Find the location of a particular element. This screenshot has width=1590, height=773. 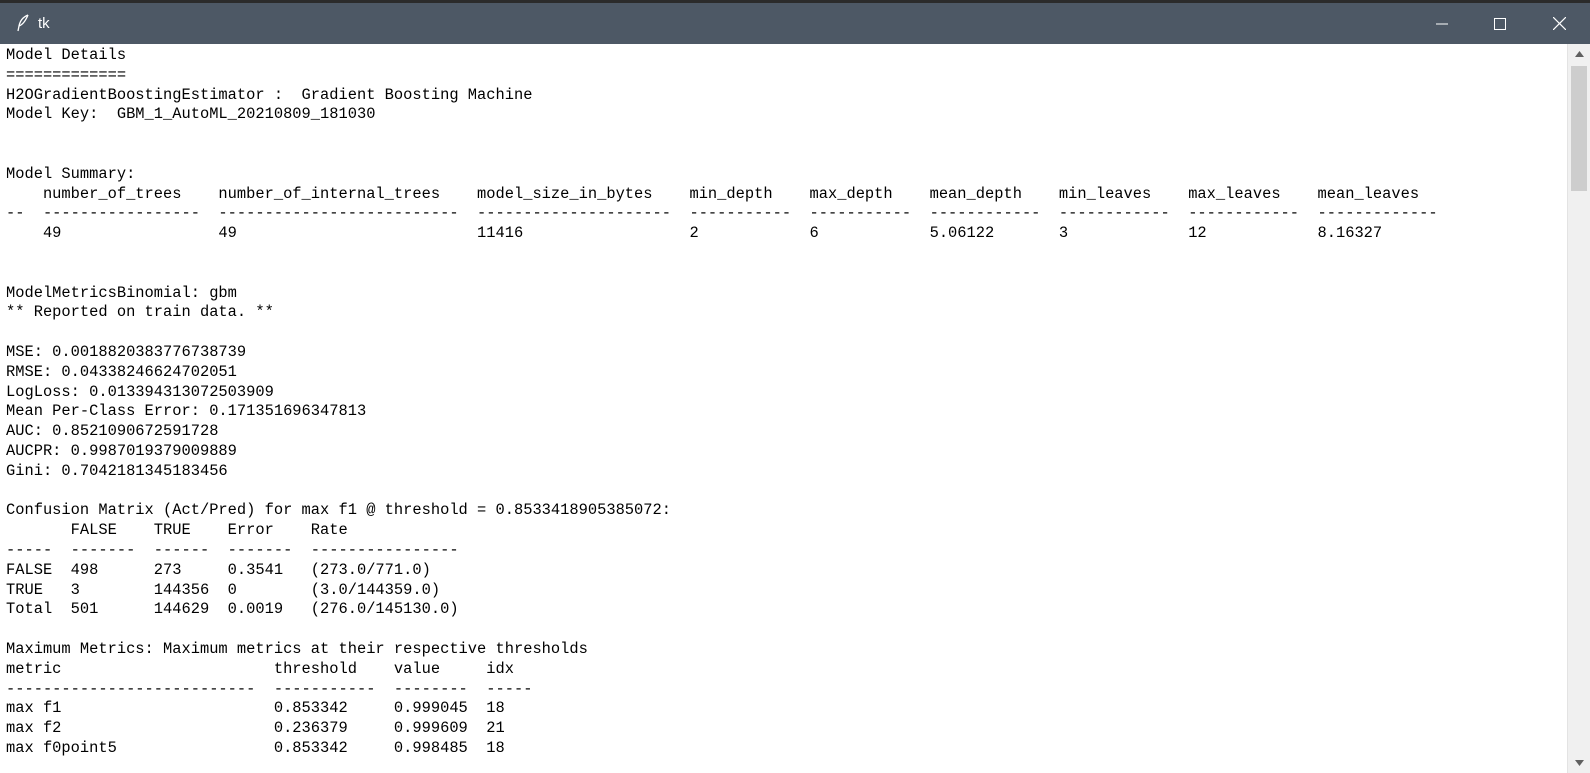

scroll-up-arrow-icon is located at coordinates (1579, 54).